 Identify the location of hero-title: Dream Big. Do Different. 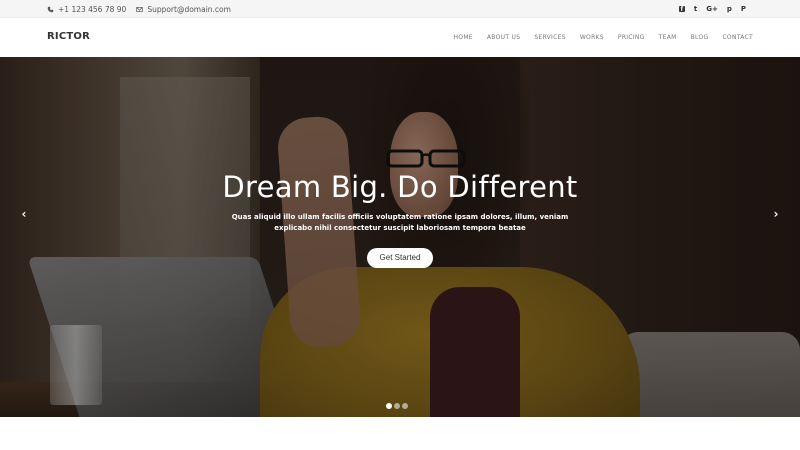
(400, 187).